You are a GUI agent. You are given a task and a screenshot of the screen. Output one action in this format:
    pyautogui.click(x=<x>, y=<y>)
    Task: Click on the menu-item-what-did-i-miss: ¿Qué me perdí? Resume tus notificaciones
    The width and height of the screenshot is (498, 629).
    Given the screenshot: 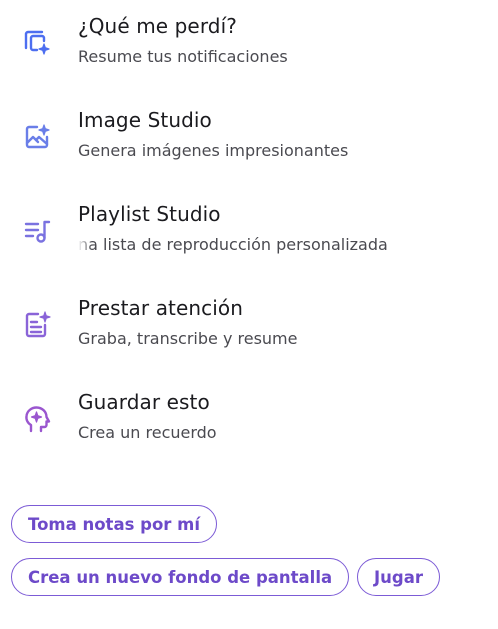 What is the action you would take?
    pyautogui.click(x=249, y=54)
    